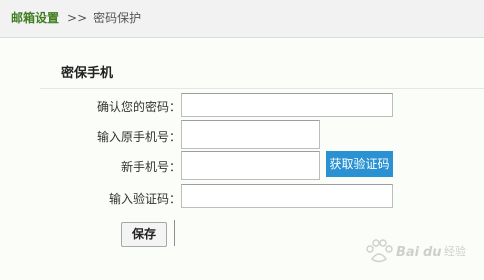  Describe the element at coordinates (174, 233) in the screenshot. I see `save-divider` at that location.